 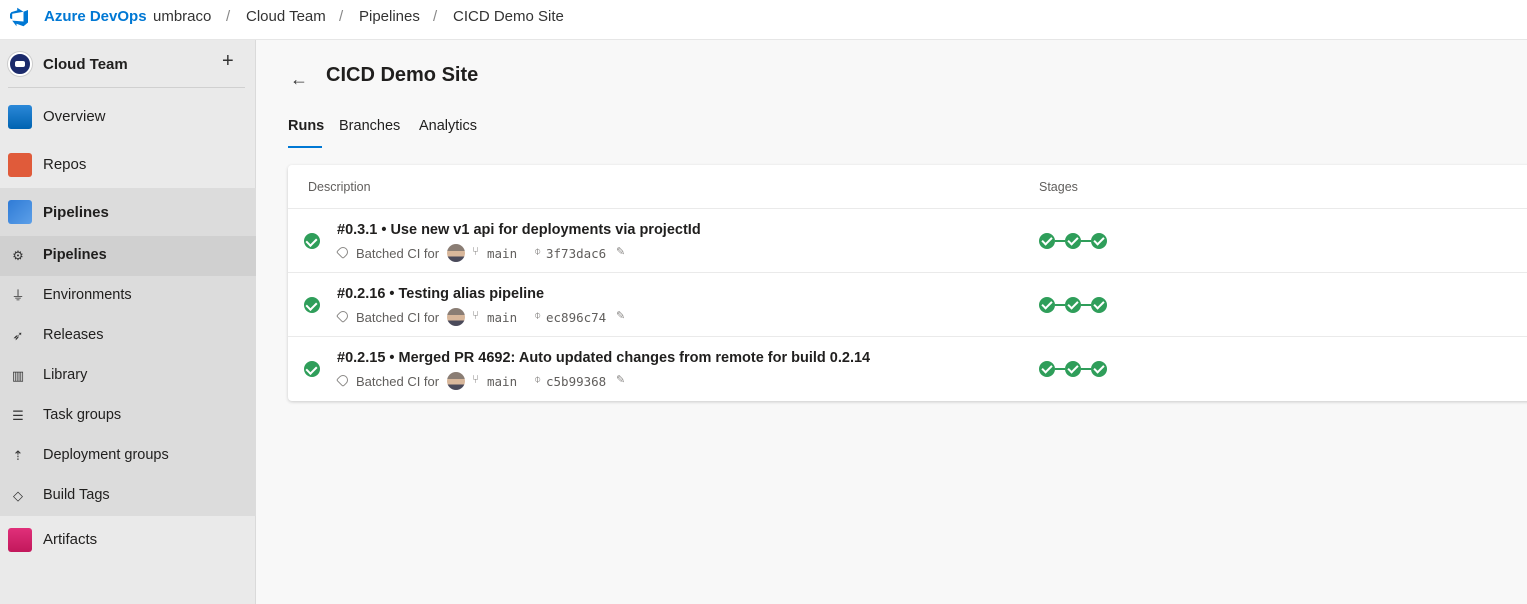 I want to click on breadcrumb-pipeline: CICD Demo Site, so click(x=508, y=16).